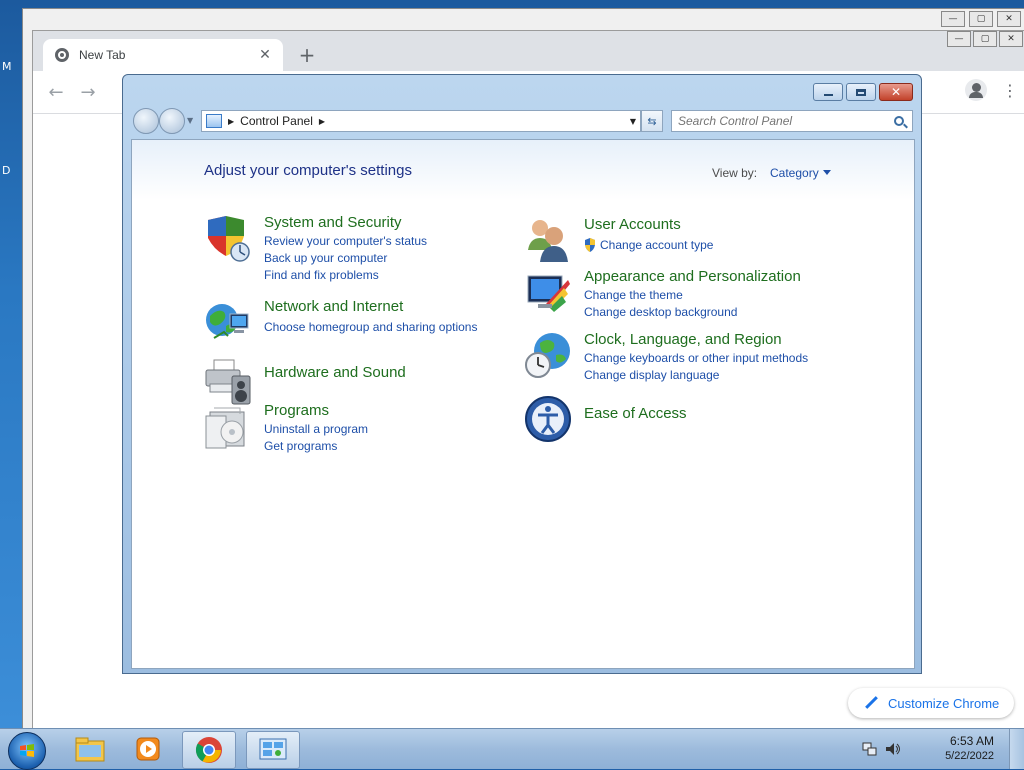 This screenshot has width=1024, height=770. I want to click on clock-date: 5/22/2022, so click(969, 756).